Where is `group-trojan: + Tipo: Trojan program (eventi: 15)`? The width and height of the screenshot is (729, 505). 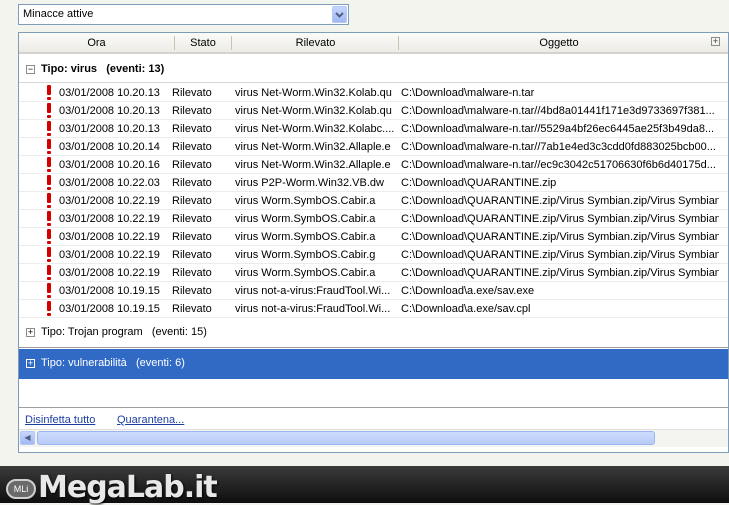
group-trojan: + Tipo: Trojan program (eventi: 15) is located at coordinates (373, 333).